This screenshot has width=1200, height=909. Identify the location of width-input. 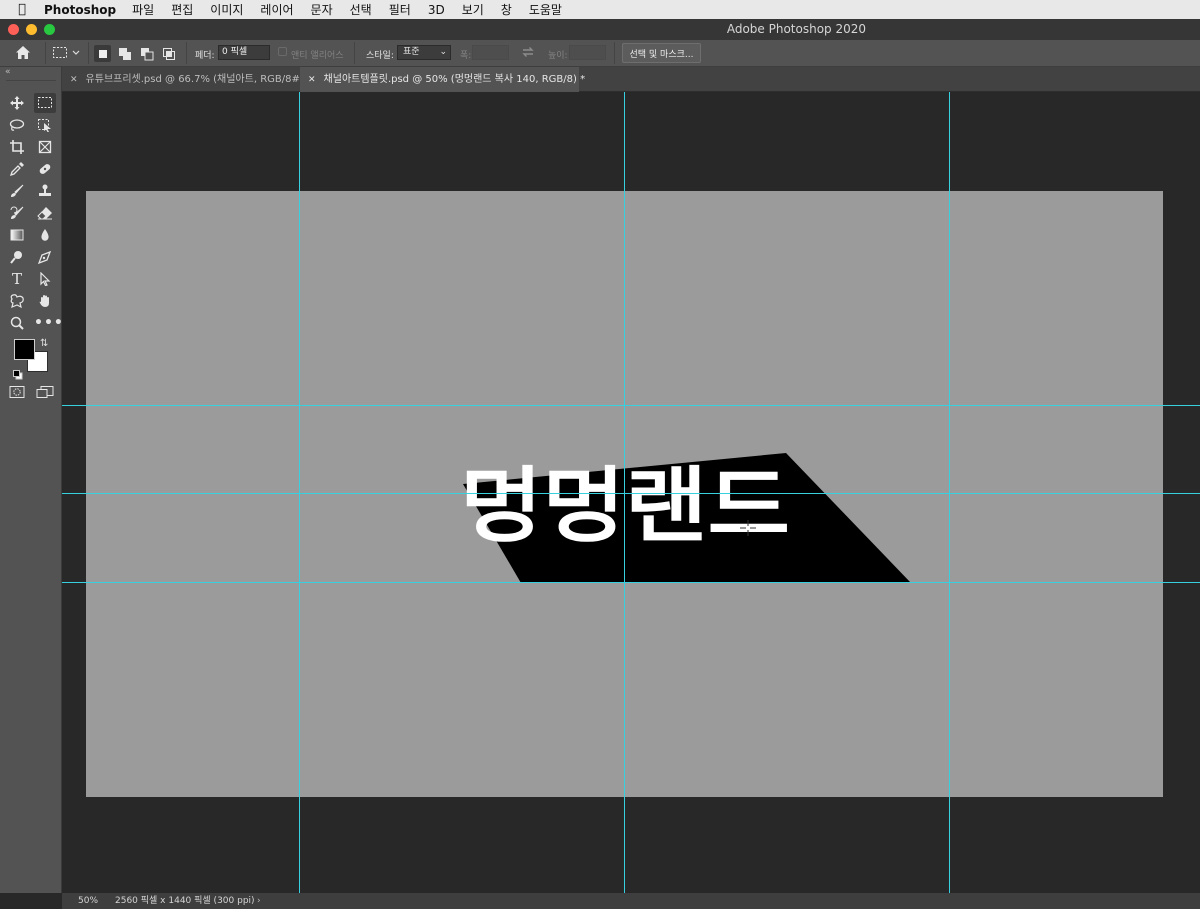
(490, 52).